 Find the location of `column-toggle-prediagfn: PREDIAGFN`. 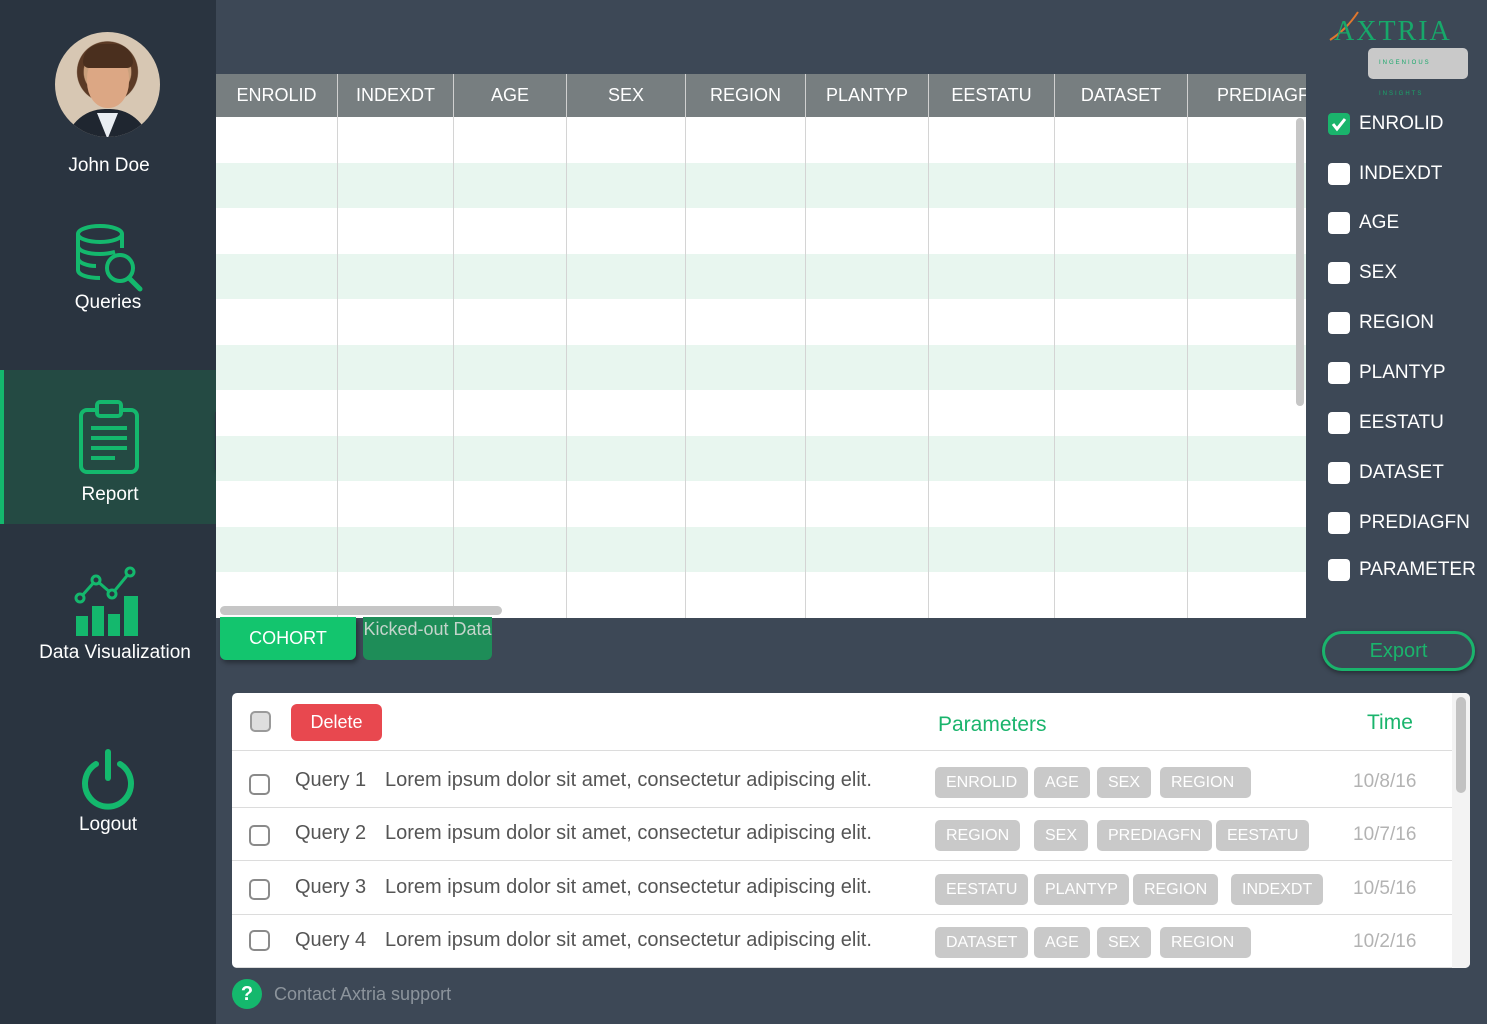

column-toggle-prediagfn: PREDIAGFN is located at coordinates (1399, 523).